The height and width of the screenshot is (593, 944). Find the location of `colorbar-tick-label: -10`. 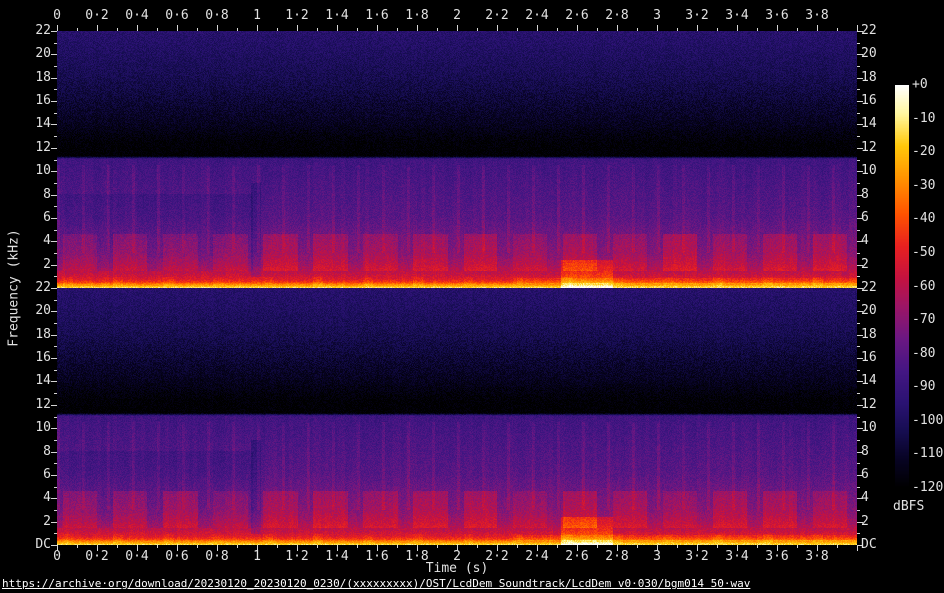

colorbar-tick-label: -10 is located at coordinates (924, 118).